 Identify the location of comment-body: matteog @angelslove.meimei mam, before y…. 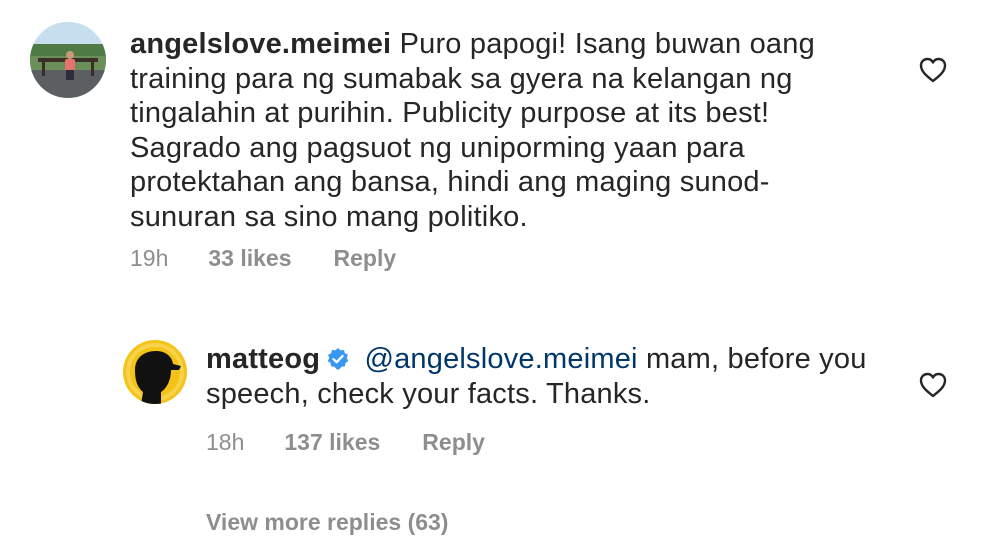
(546, 376).